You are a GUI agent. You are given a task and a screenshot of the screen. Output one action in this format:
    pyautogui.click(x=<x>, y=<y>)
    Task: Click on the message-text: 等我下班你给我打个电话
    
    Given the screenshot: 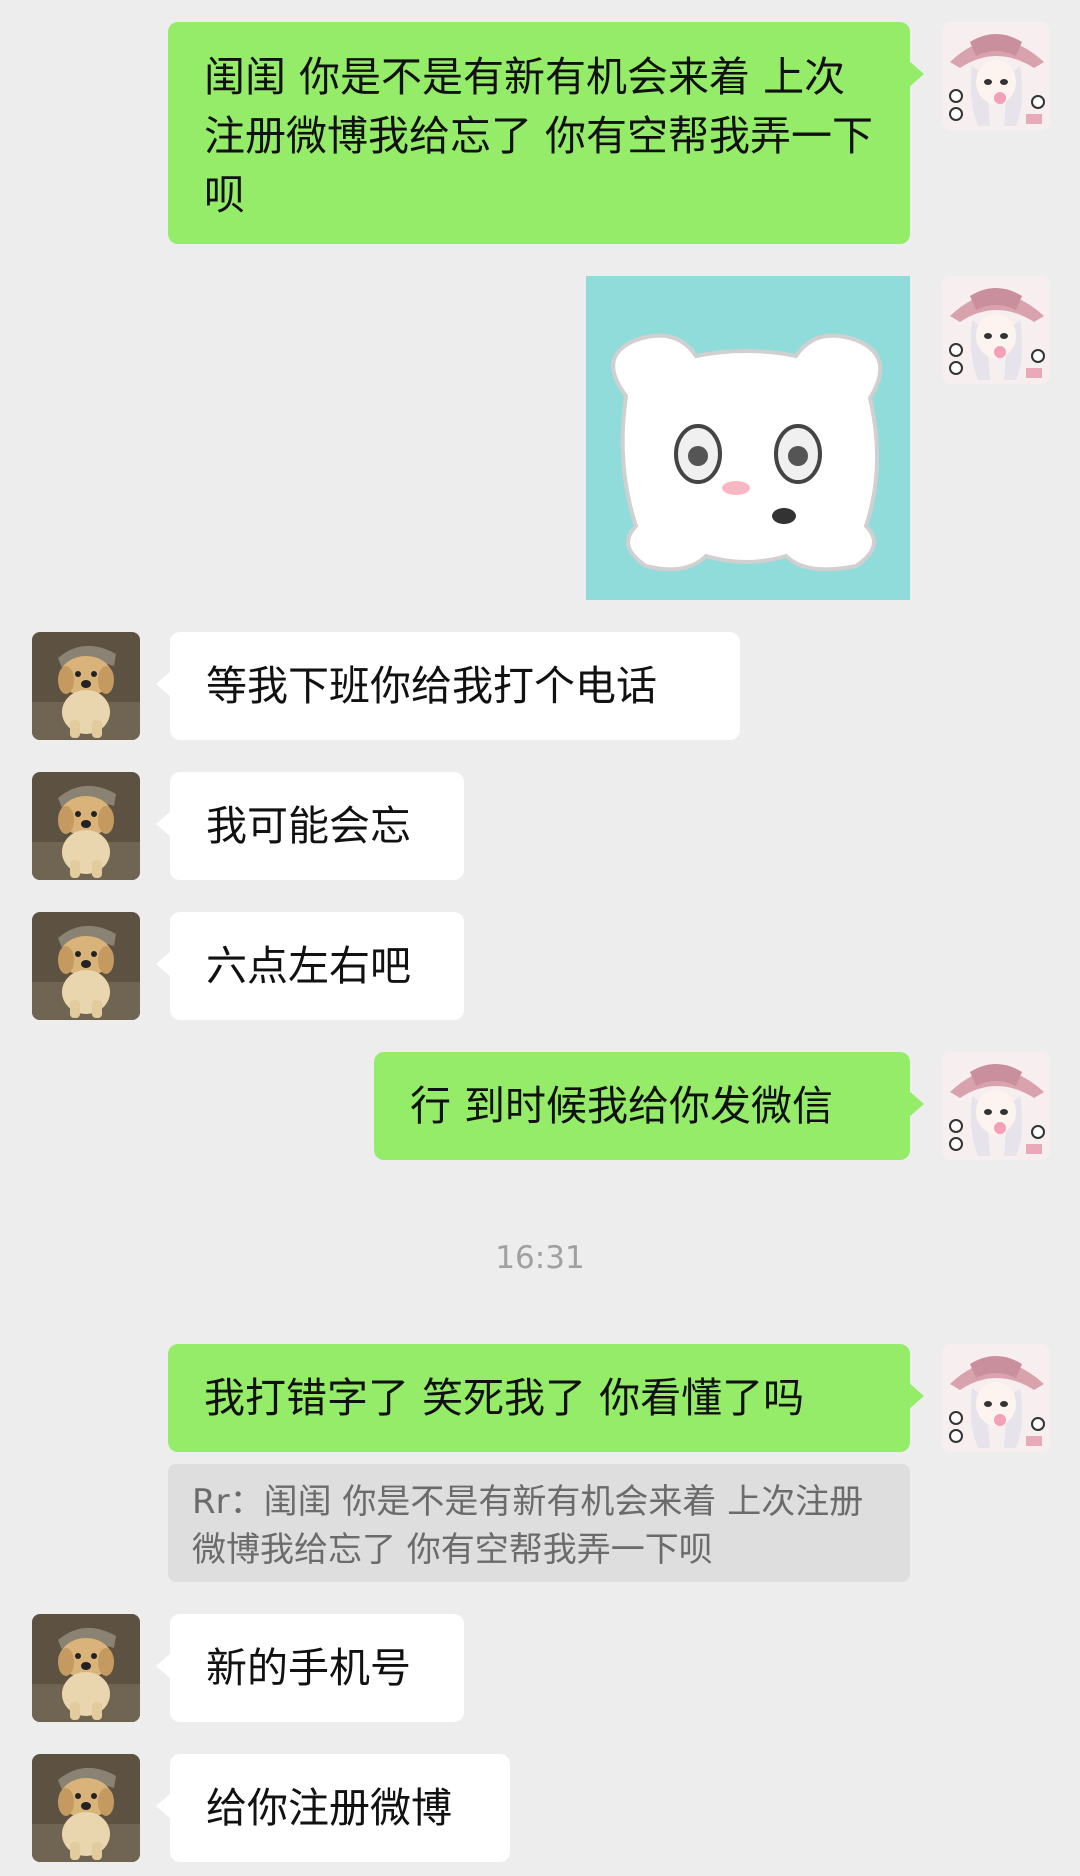 What is the action you would take?
    pyautogui.click(x=431, y=685)
    